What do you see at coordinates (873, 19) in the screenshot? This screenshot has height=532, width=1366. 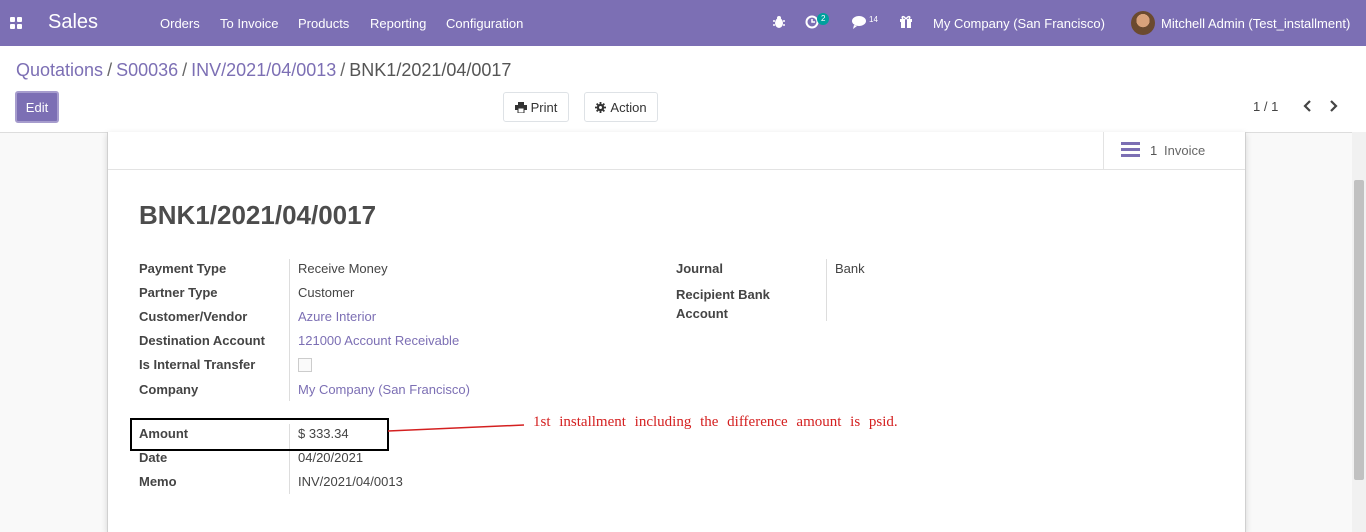 I see `message-count: 14` at bounding box center [873, 19].